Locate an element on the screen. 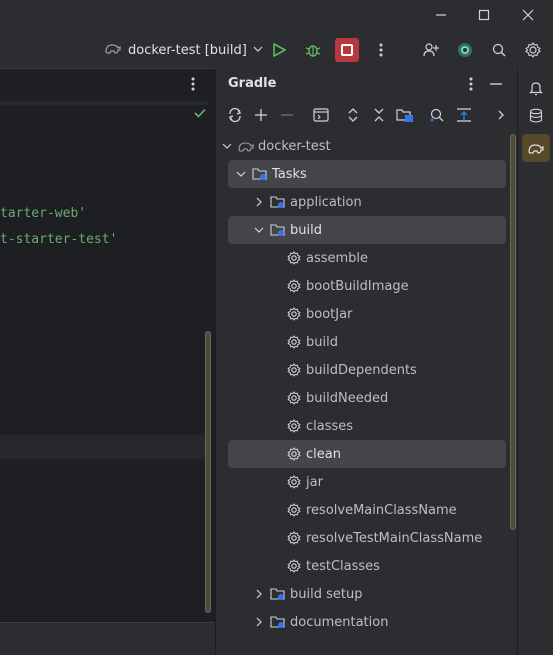 This screenshot has height=655, width=553. tree-item-task: build is located at coordinates (367, 342).